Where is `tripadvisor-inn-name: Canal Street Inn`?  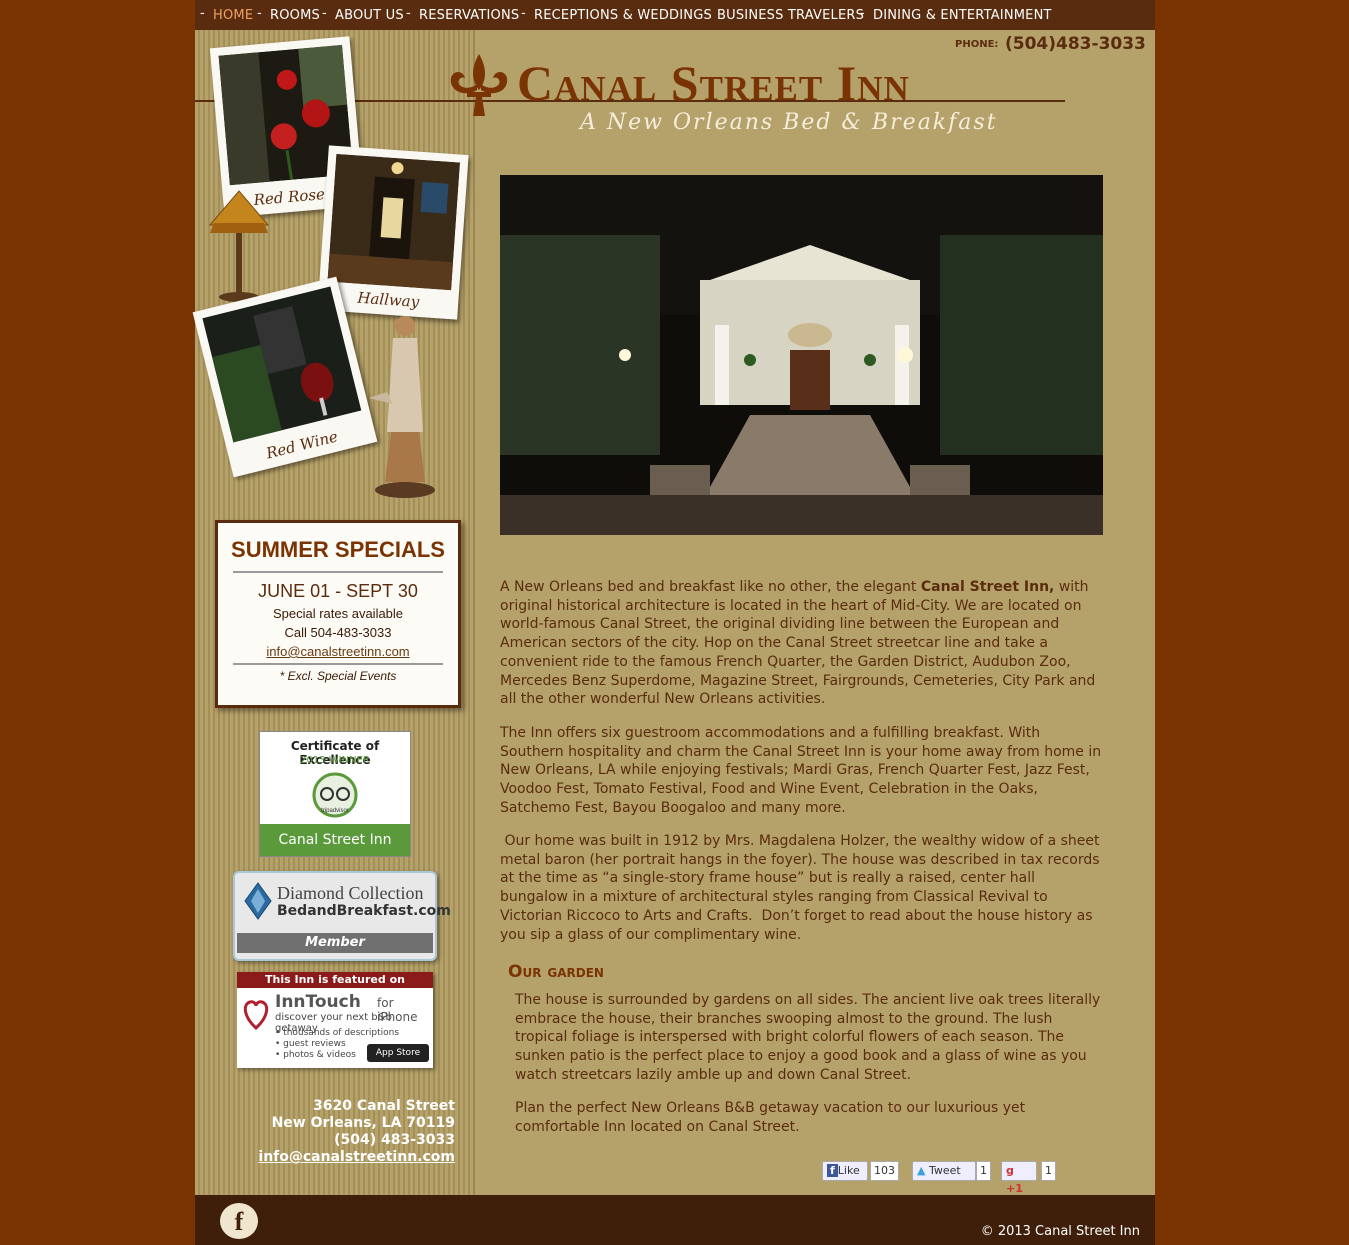 tripadvisor-inn-name: Canal Street Inn is located at coordinates (335, 840).